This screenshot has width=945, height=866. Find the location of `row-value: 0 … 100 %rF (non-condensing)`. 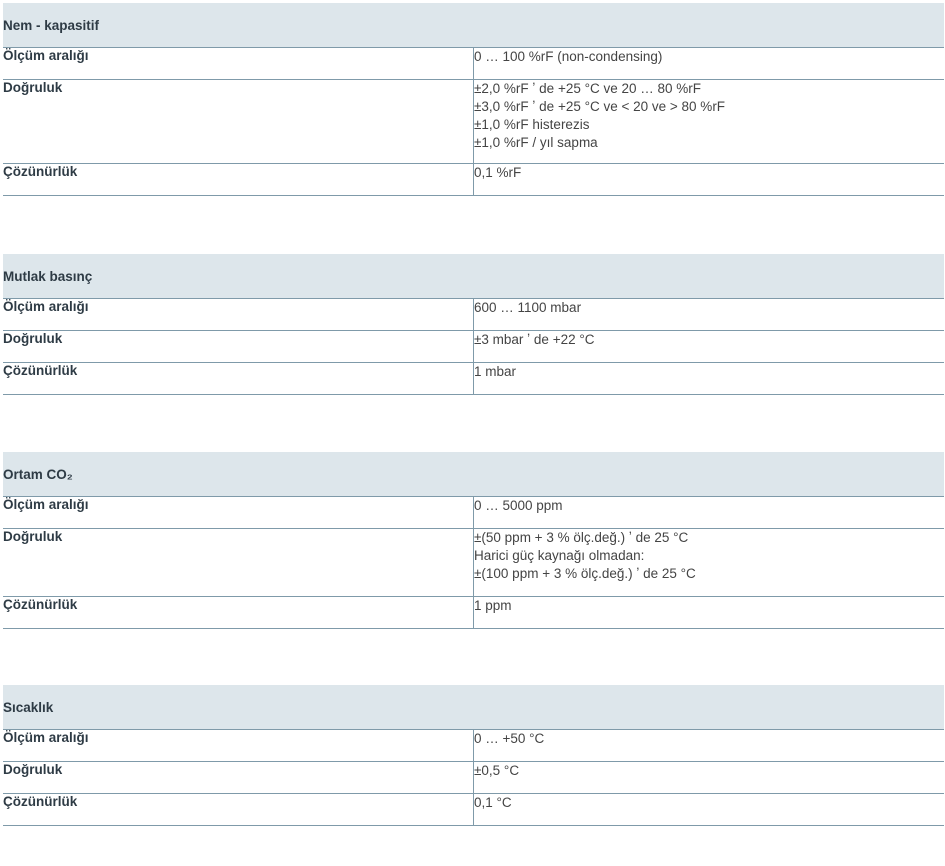

row-value: 0 … 100 %rF (non-condensing) is located at coordinates (708, 63).